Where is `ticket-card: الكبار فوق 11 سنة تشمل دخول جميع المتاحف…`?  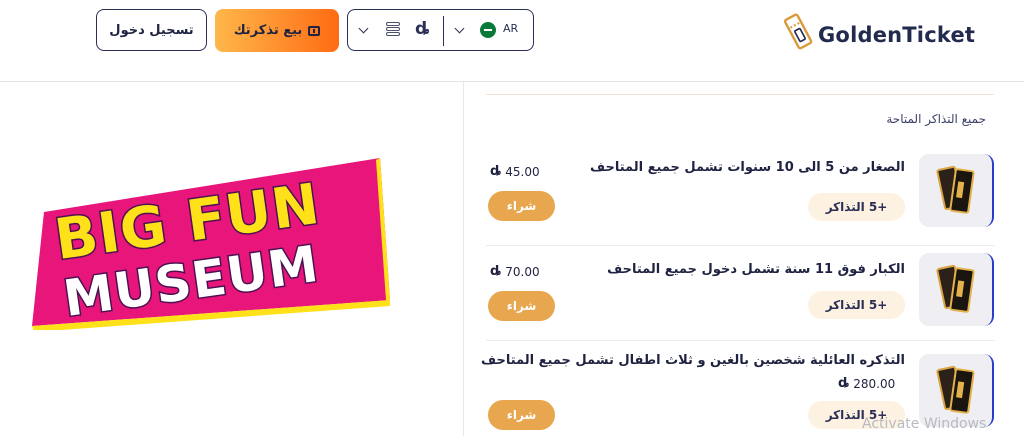 ticket-card: الكبار فوق 11 سنة تشمل دخول جميع المتاحف… is located at coordinates (740, 295).